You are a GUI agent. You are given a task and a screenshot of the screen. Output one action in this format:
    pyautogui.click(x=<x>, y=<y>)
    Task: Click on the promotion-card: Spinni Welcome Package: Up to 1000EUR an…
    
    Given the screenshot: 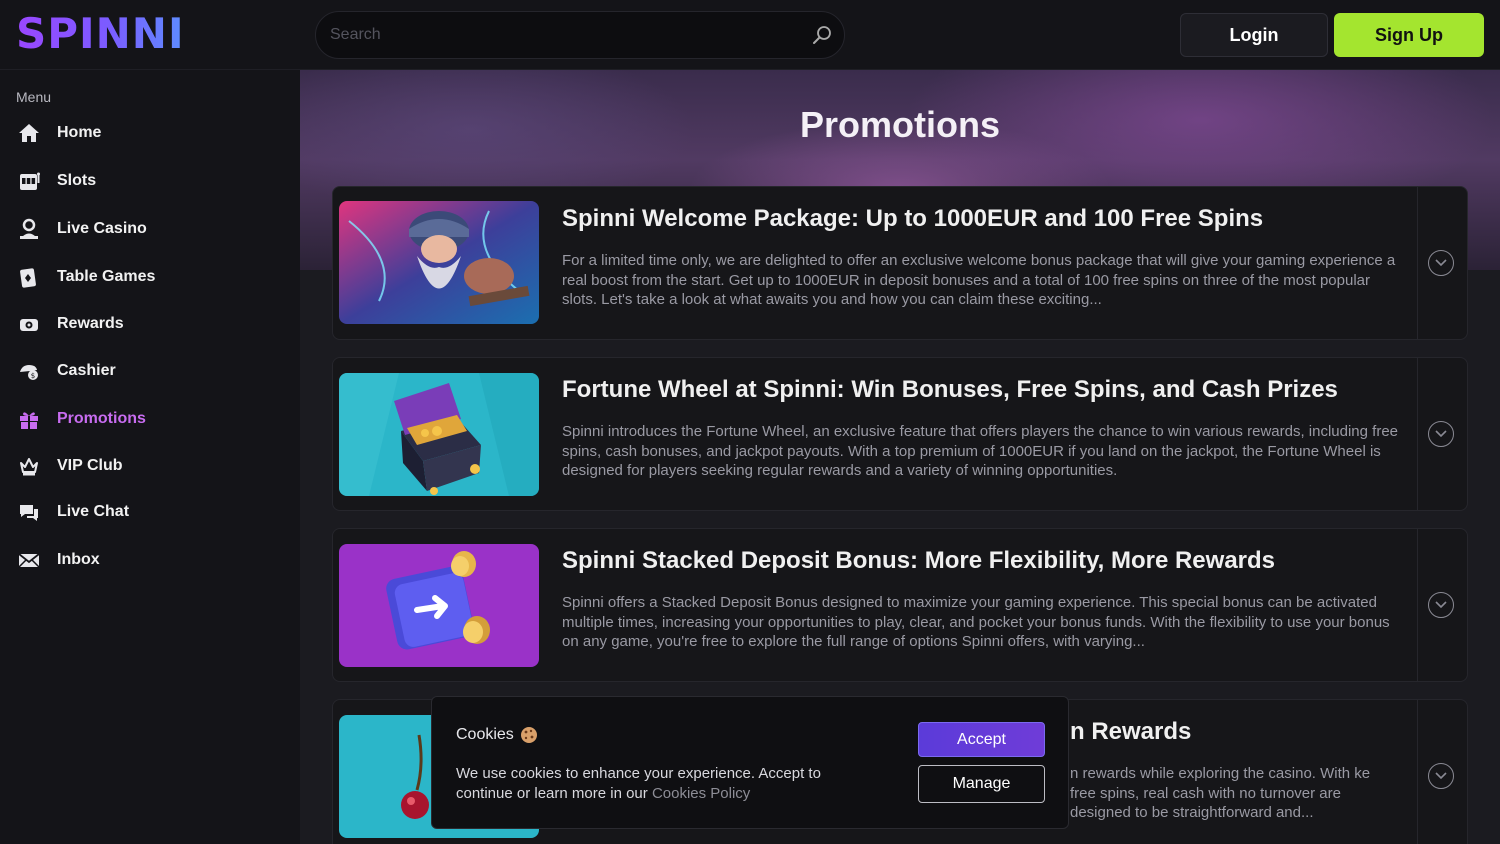 What is the action you would take?
    pyautogui.click(x=900, y=263)
    